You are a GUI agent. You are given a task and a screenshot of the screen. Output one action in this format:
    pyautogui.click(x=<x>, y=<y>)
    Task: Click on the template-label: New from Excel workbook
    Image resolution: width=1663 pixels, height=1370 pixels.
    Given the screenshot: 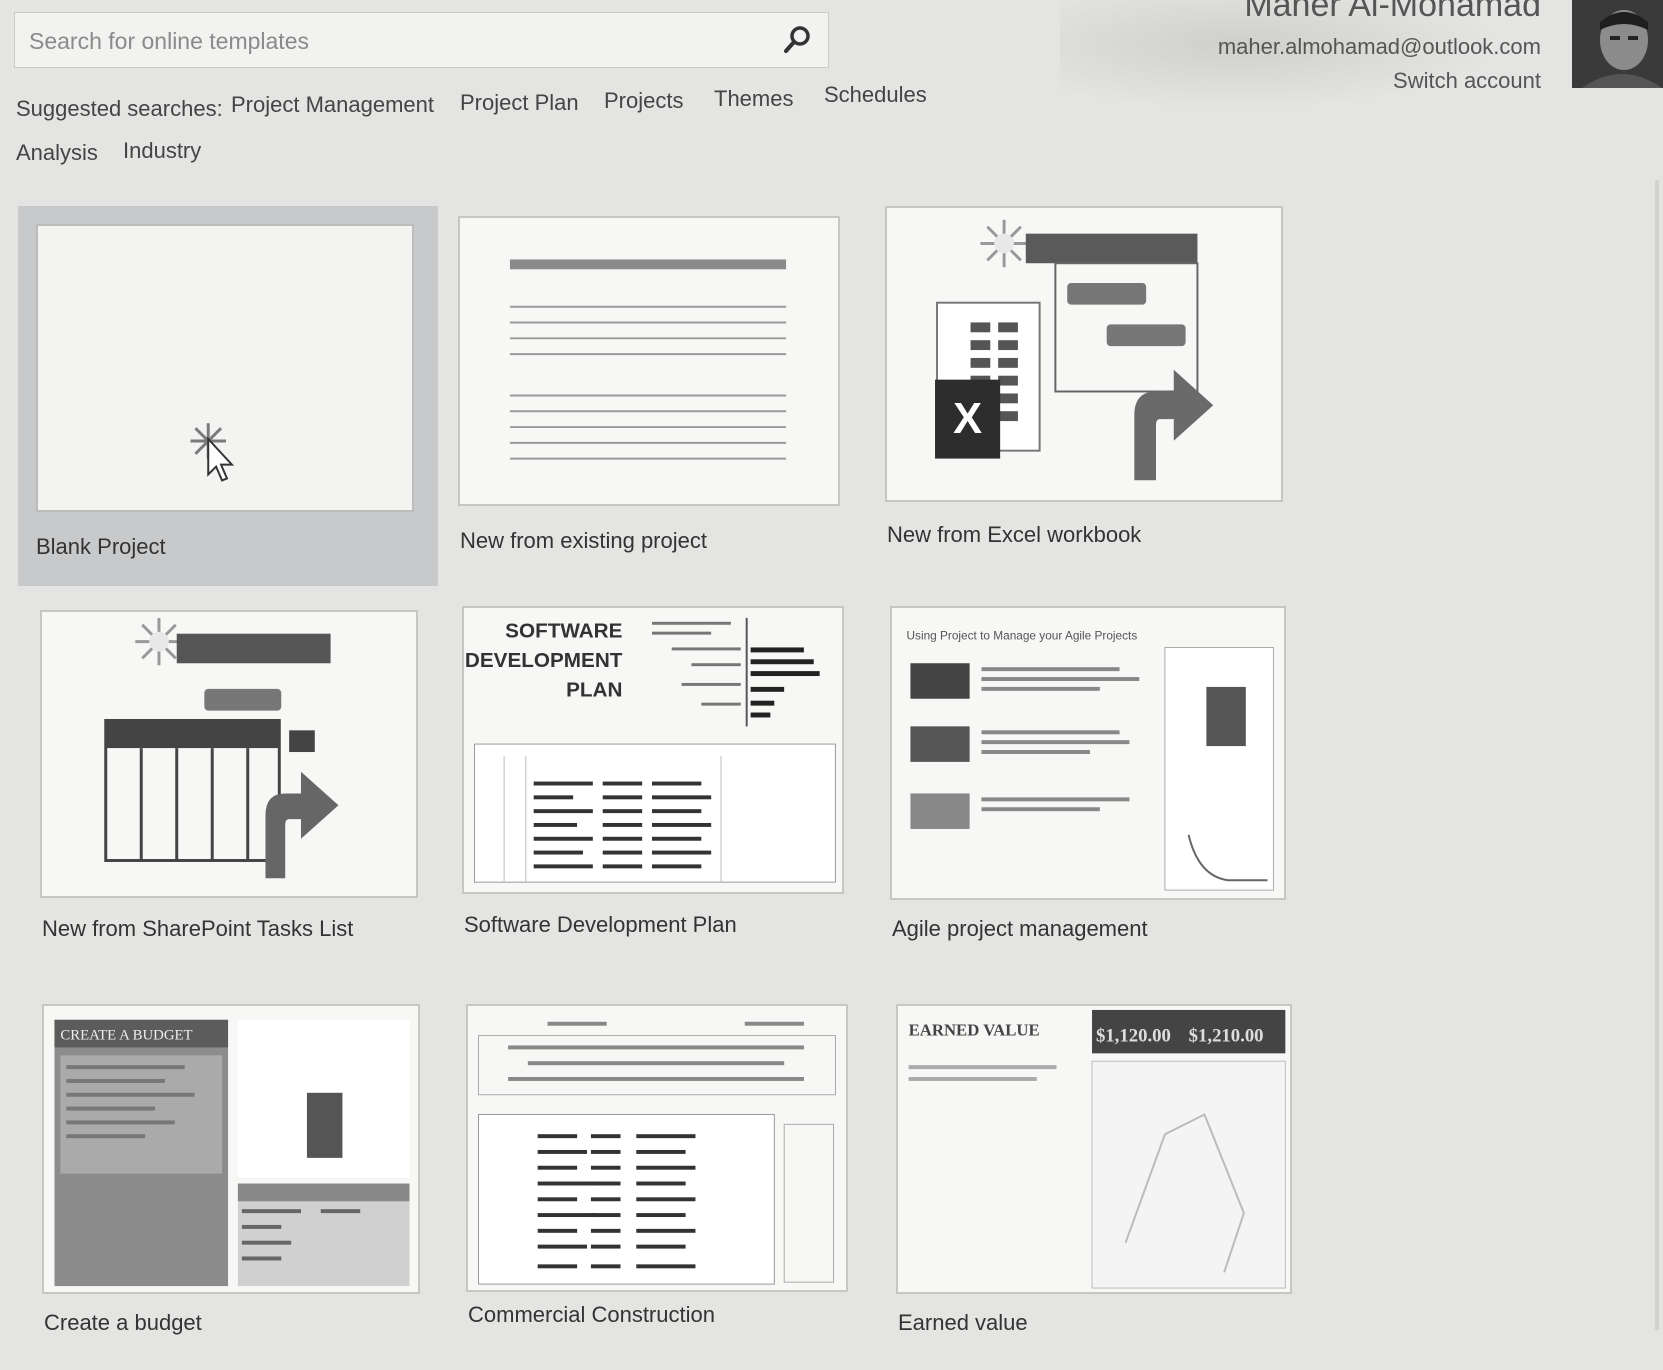 What is the action you would take?
    pyautogui.click(x=1014, y=534)
    